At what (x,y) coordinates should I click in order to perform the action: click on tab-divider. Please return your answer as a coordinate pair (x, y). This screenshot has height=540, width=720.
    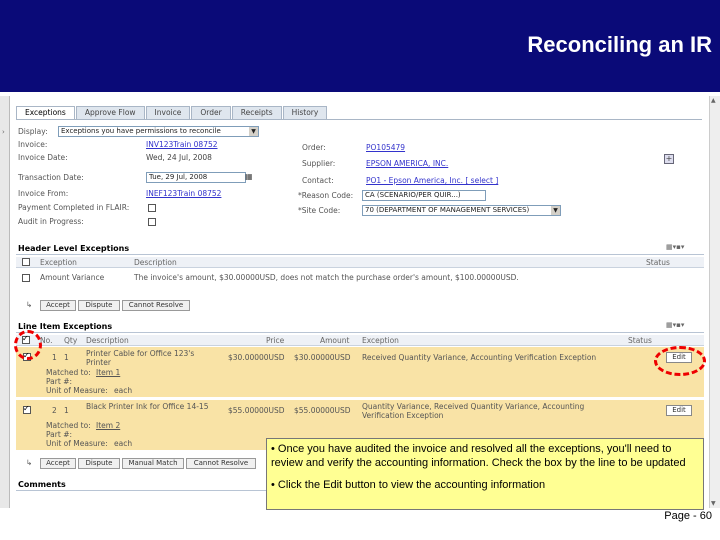
    Looking at the image, I should click on (359, 119).